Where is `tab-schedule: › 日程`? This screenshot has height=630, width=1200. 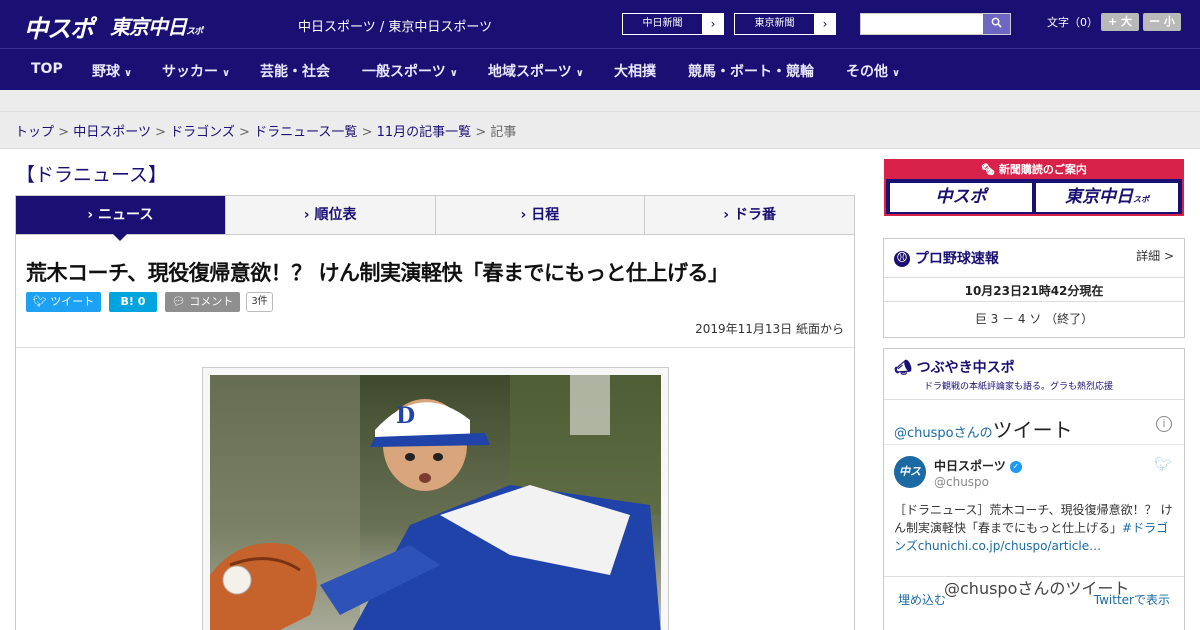 tab-schedule: › 日程 is located at coordinates (541, 215).